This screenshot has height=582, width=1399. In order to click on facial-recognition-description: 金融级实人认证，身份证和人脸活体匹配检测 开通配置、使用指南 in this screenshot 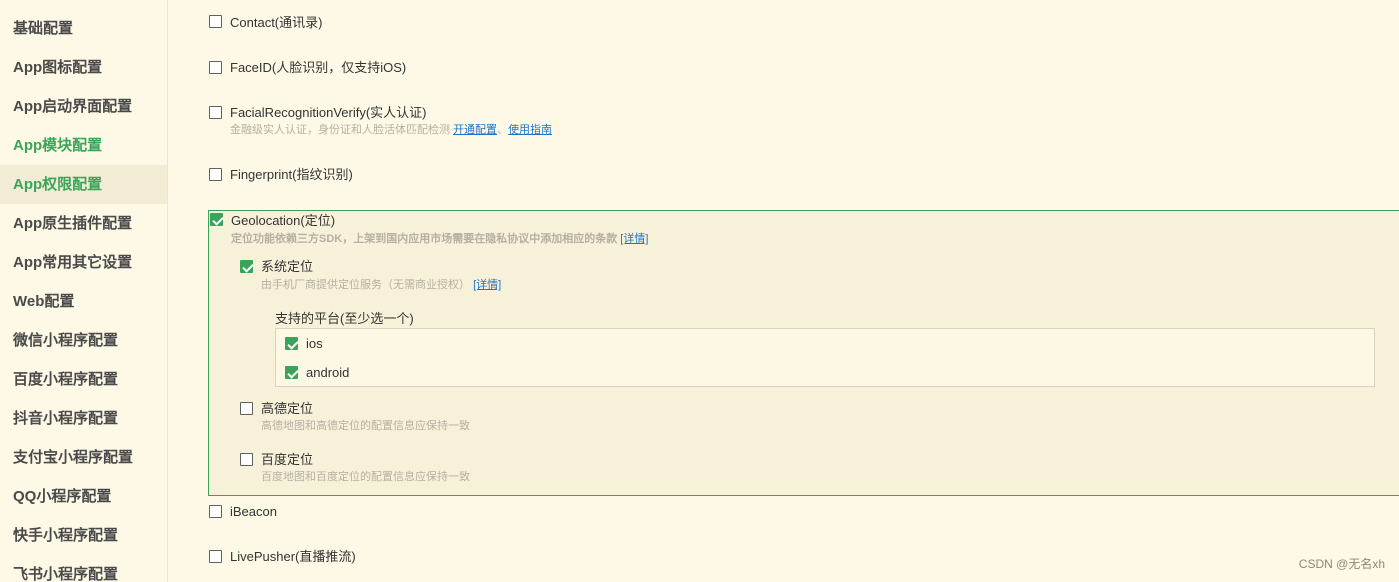, I will do `click(391, 130)`.